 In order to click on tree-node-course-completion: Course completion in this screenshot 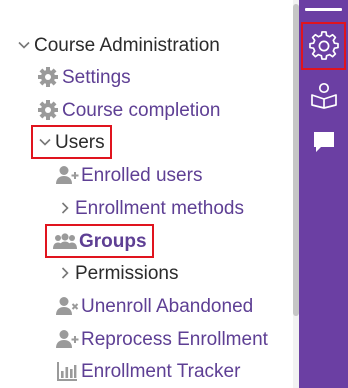, I will do `click(128, 110)`.